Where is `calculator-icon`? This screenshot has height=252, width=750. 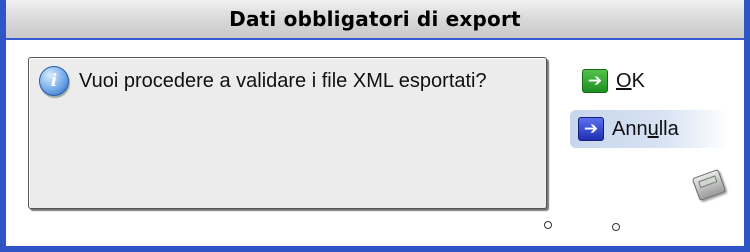
calculator-icon is located at coordinates (709, 185).